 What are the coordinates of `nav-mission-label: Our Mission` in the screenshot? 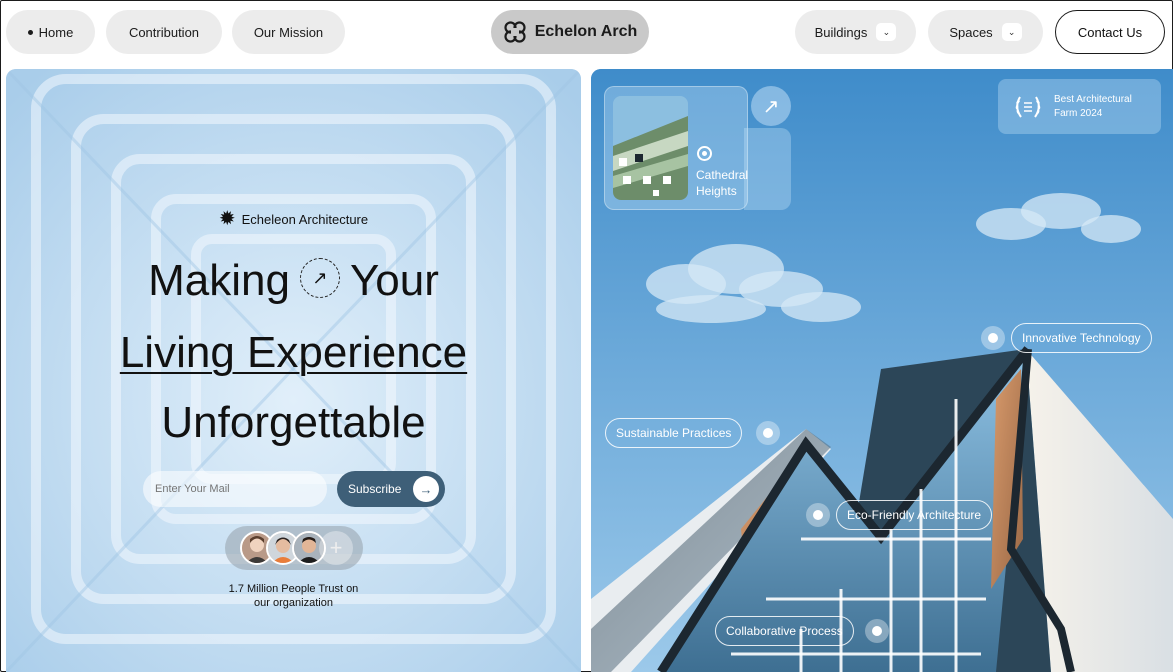 It's located at (288, 32).